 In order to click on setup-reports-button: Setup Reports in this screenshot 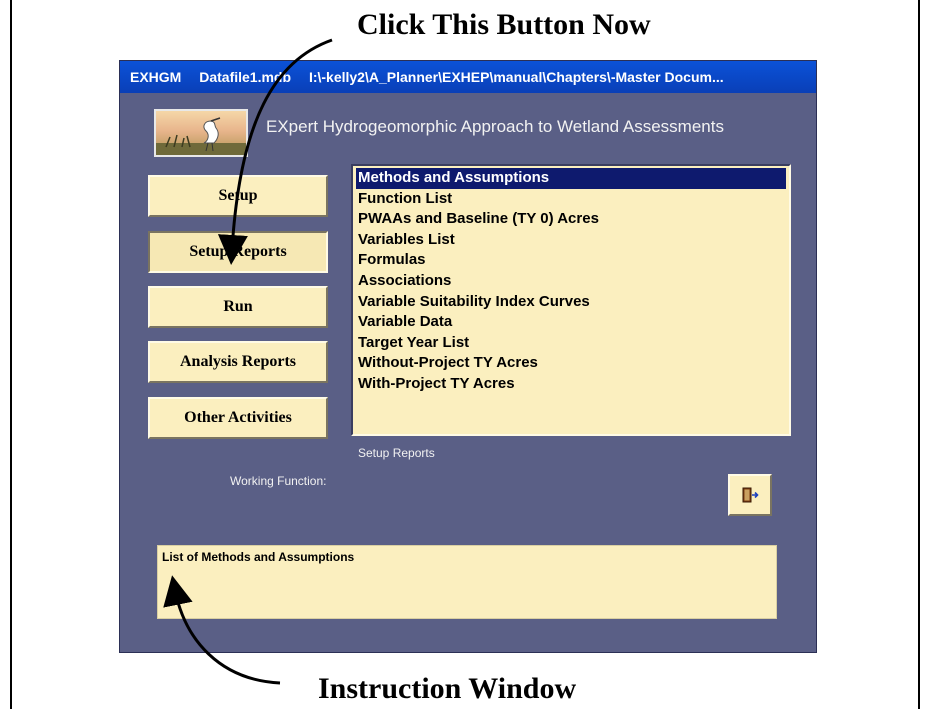, I will do `click(238, 252)`.